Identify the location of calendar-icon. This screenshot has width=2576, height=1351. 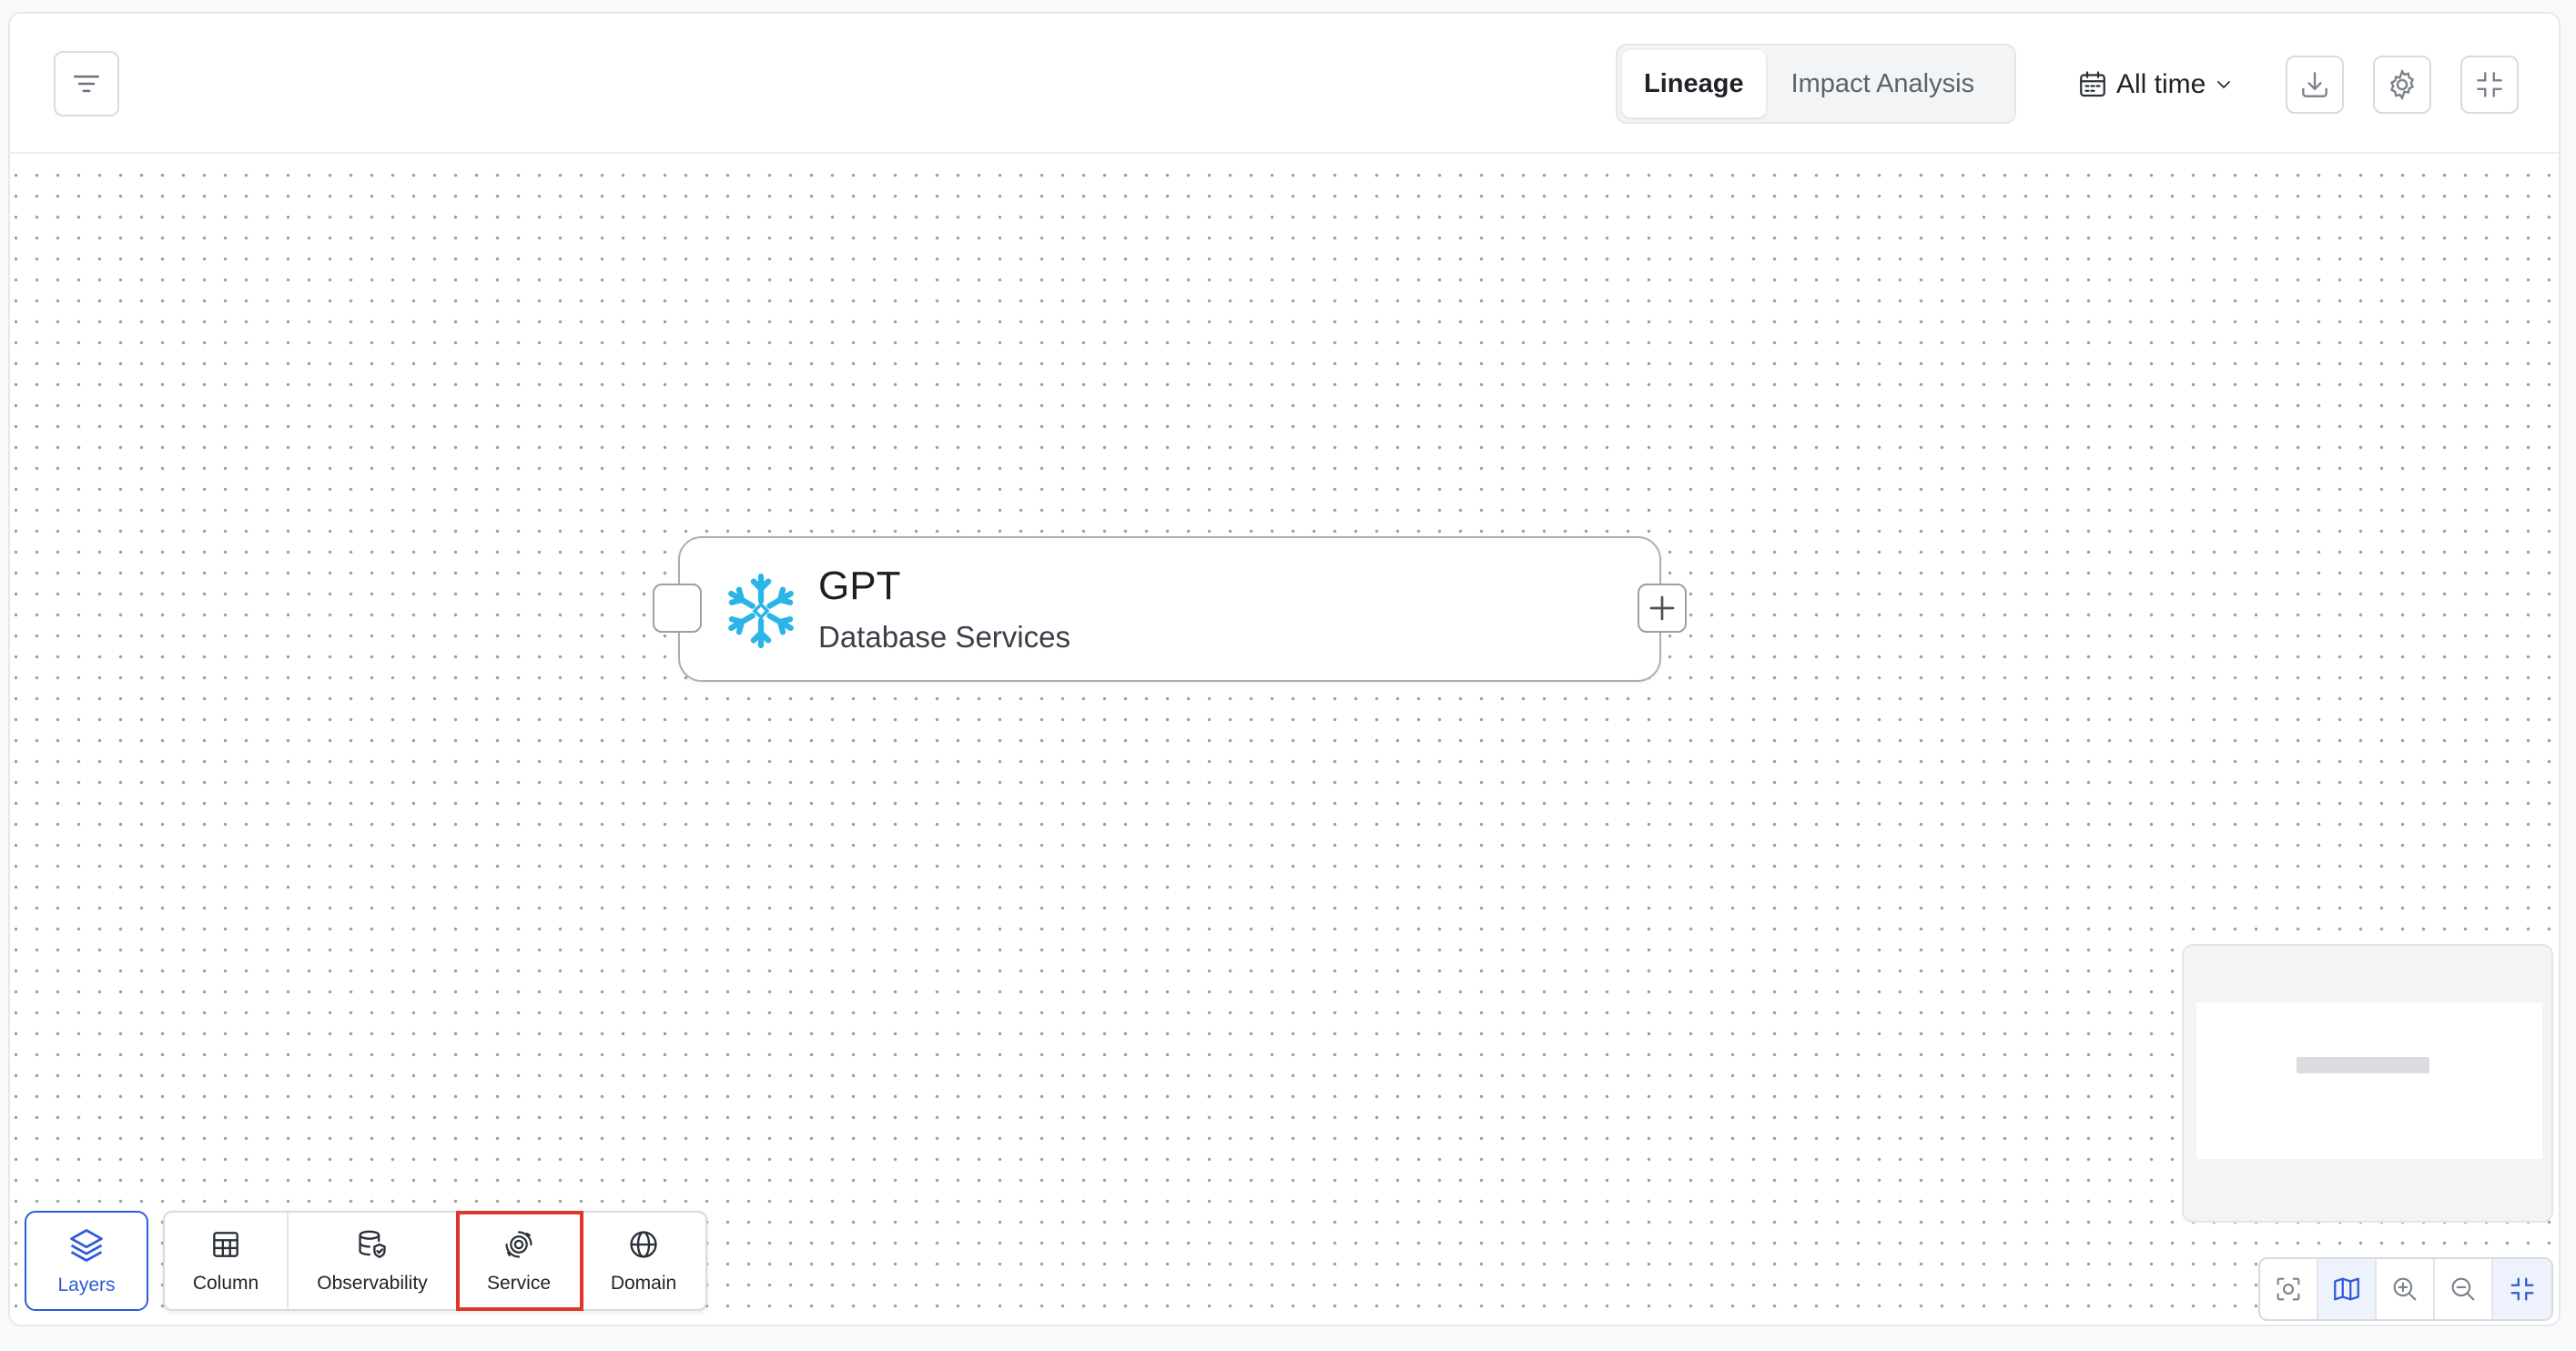
(2092, 84).